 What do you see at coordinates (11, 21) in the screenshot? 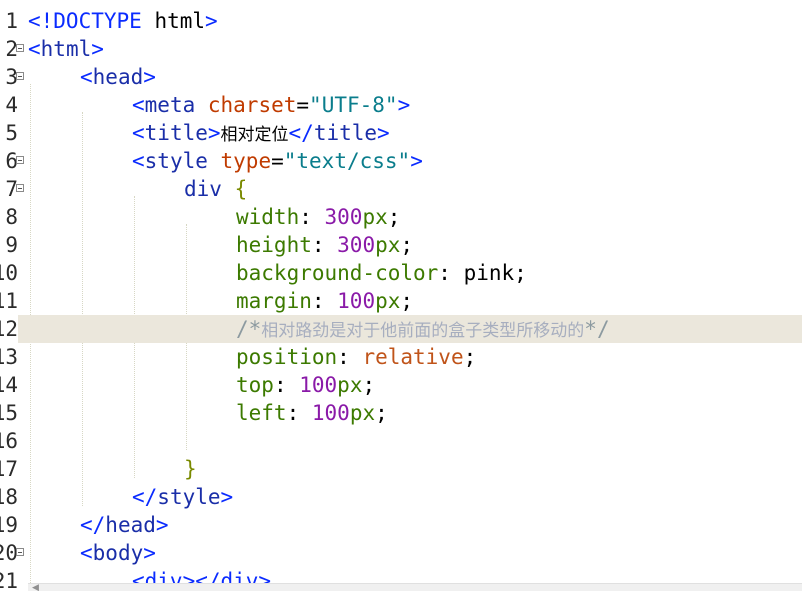
I see `line-number: 1` at bounding box center [11, 21].